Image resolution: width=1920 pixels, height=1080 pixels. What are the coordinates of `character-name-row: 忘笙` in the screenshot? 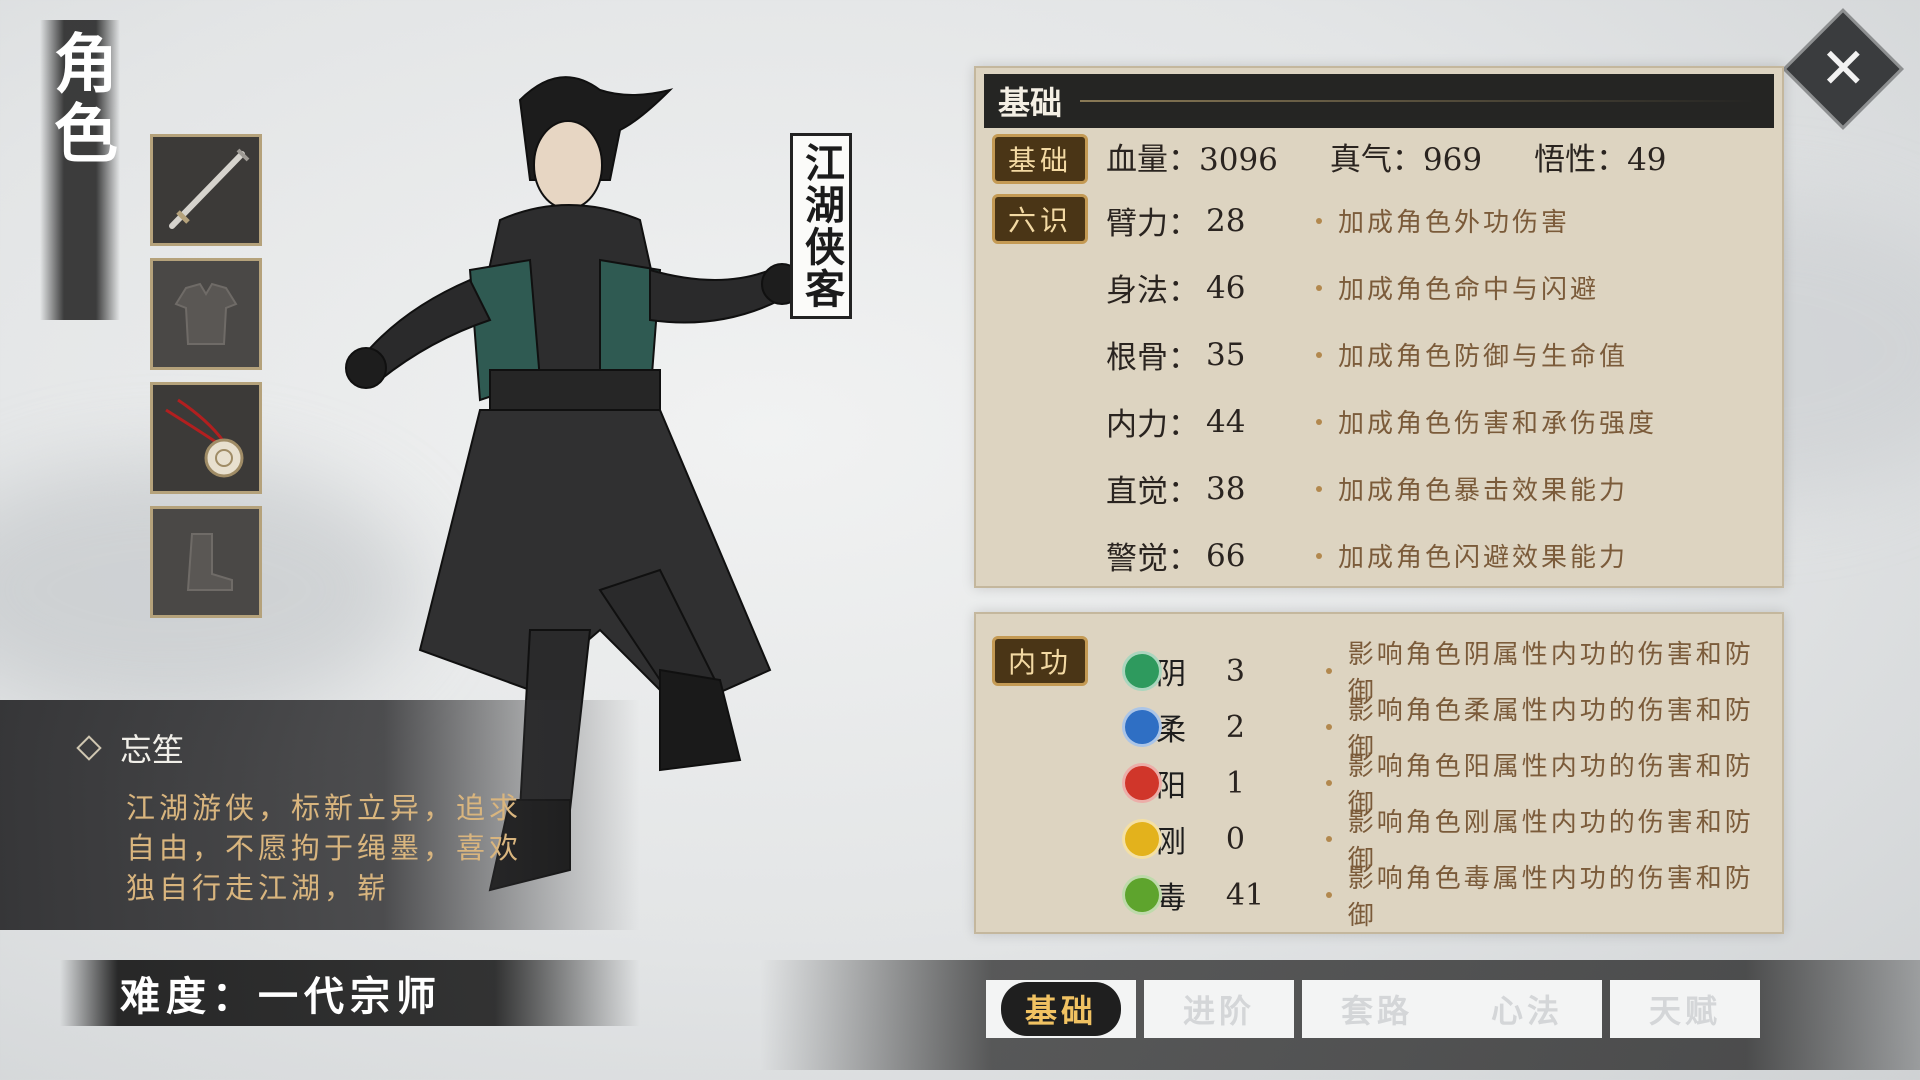 It's located at (130, 748).